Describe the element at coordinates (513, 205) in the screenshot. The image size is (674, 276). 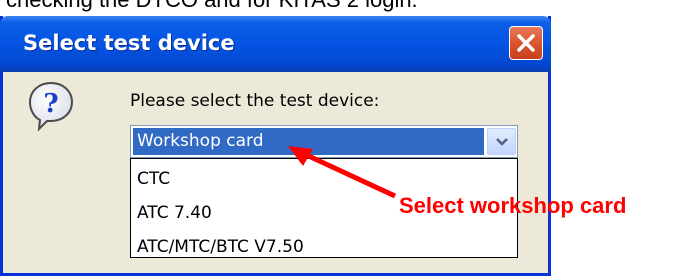
I see `annotation-text: Select workshop card` at that location.